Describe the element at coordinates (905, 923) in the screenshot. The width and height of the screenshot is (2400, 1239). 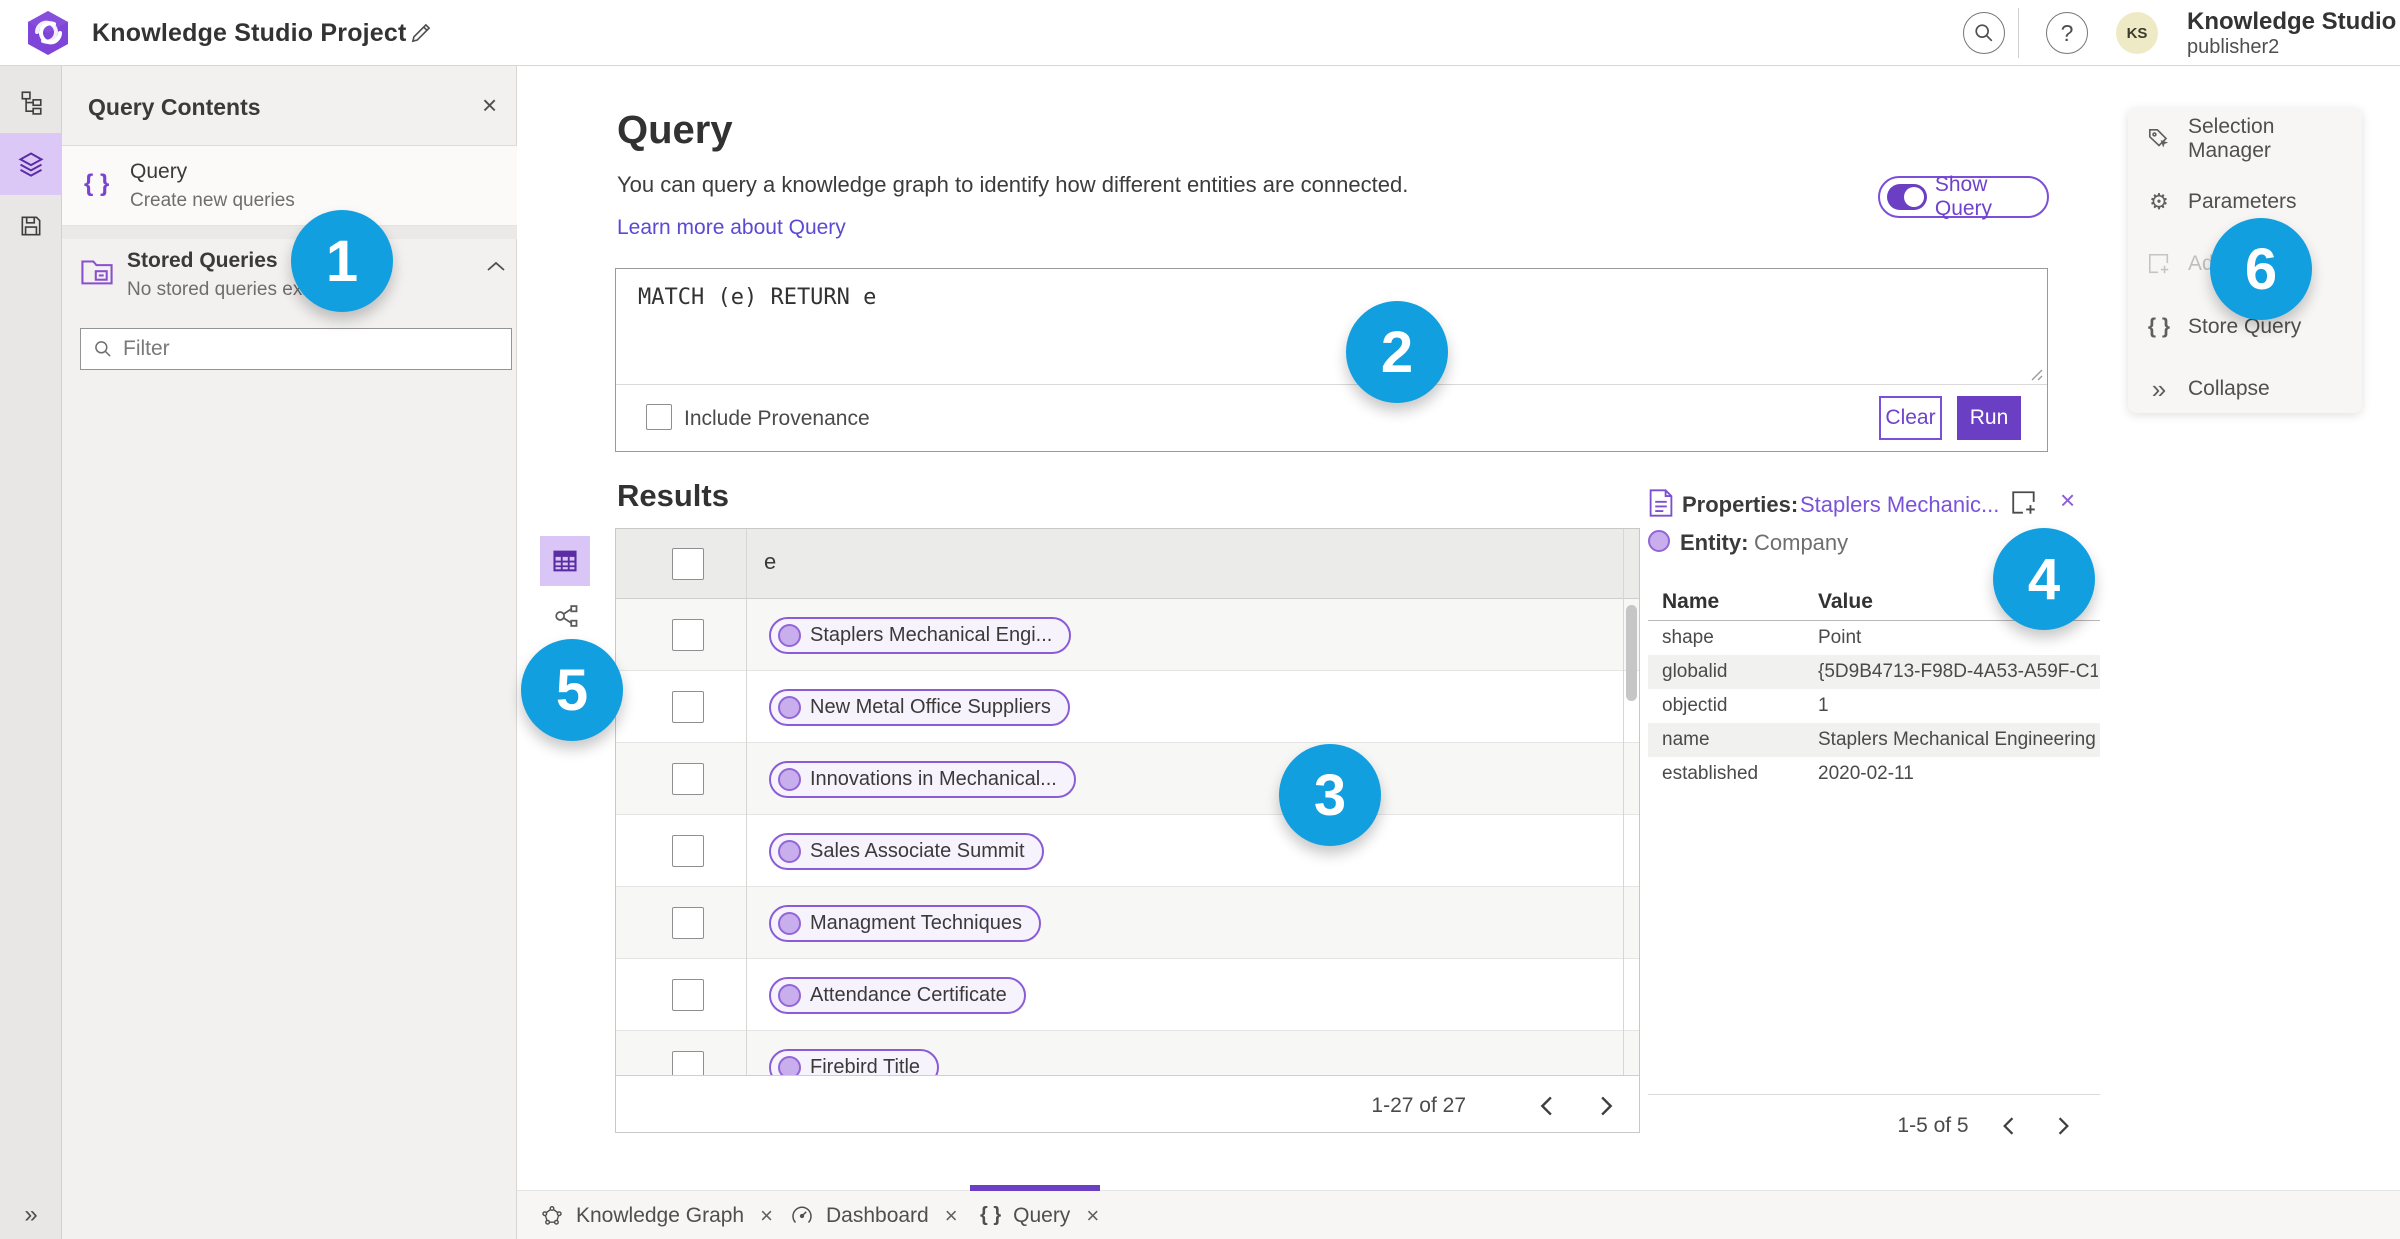
I see `entity-pill: Managment Techniques` at that location.